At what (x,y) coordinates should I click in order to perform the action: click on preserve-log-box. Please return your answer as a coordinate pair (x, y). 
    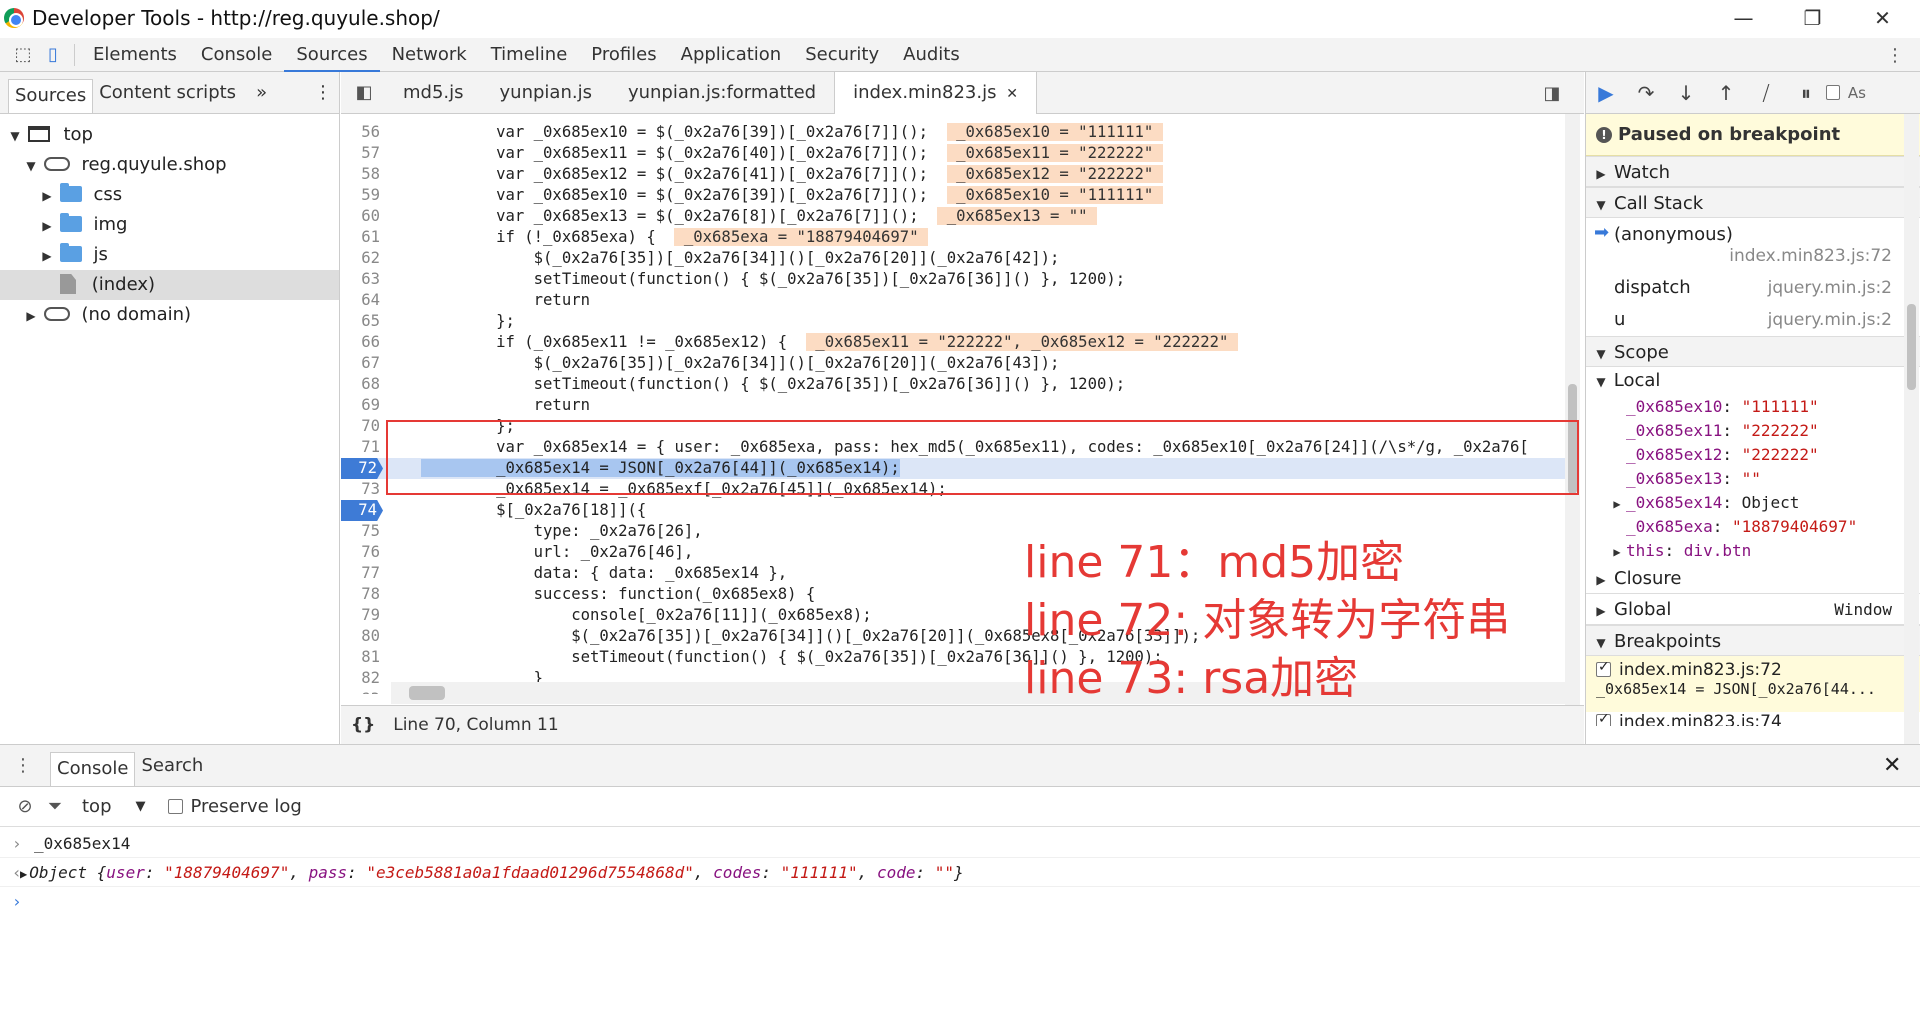
    Looking at the image, I should click on (175, 806).